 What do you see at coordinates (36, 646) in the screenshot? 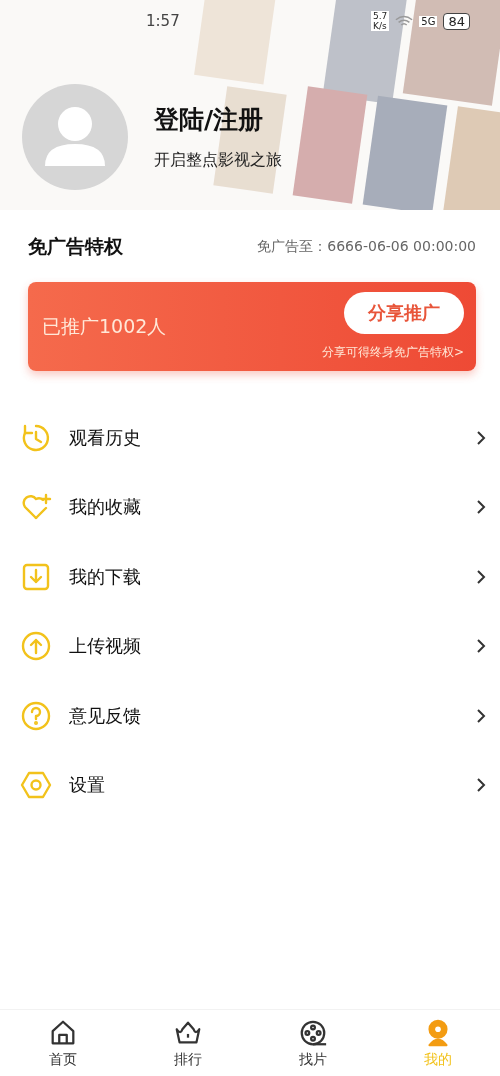
I see `upload-icon` at bounding box center [36, 646].